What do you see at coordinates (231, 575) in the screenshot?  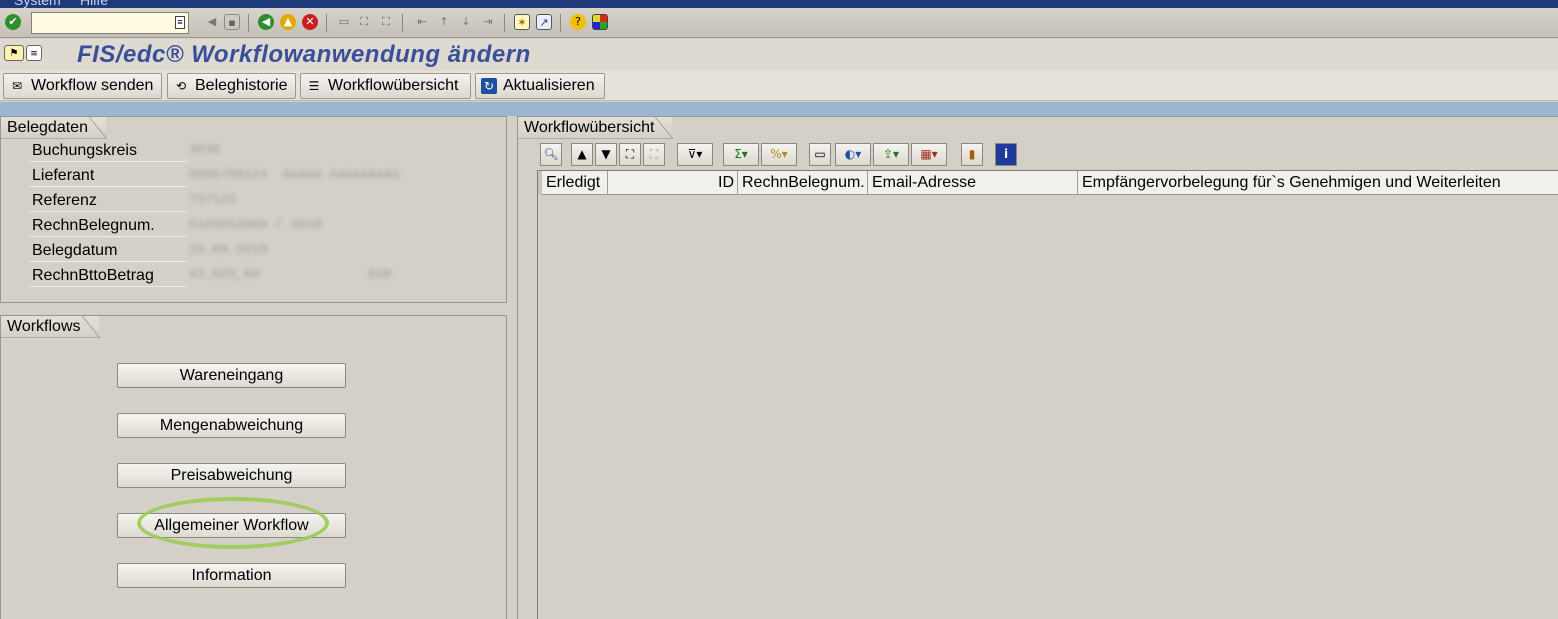 I see `information-button: Information` at bounding box center [231, 575].